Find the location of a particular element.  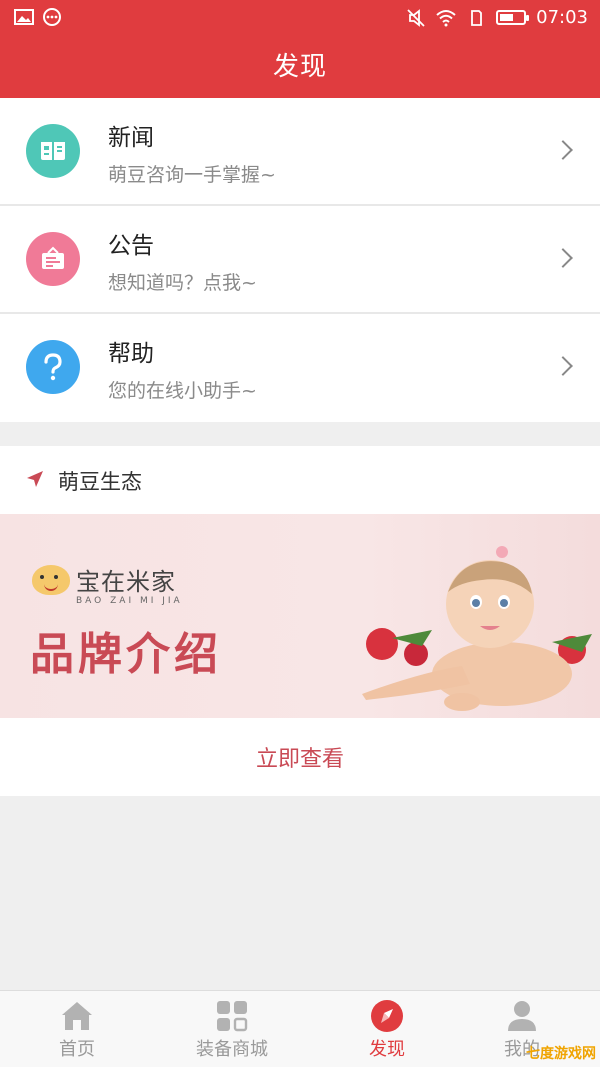

status-time: 07:03 is located at coordinates (562, 17).